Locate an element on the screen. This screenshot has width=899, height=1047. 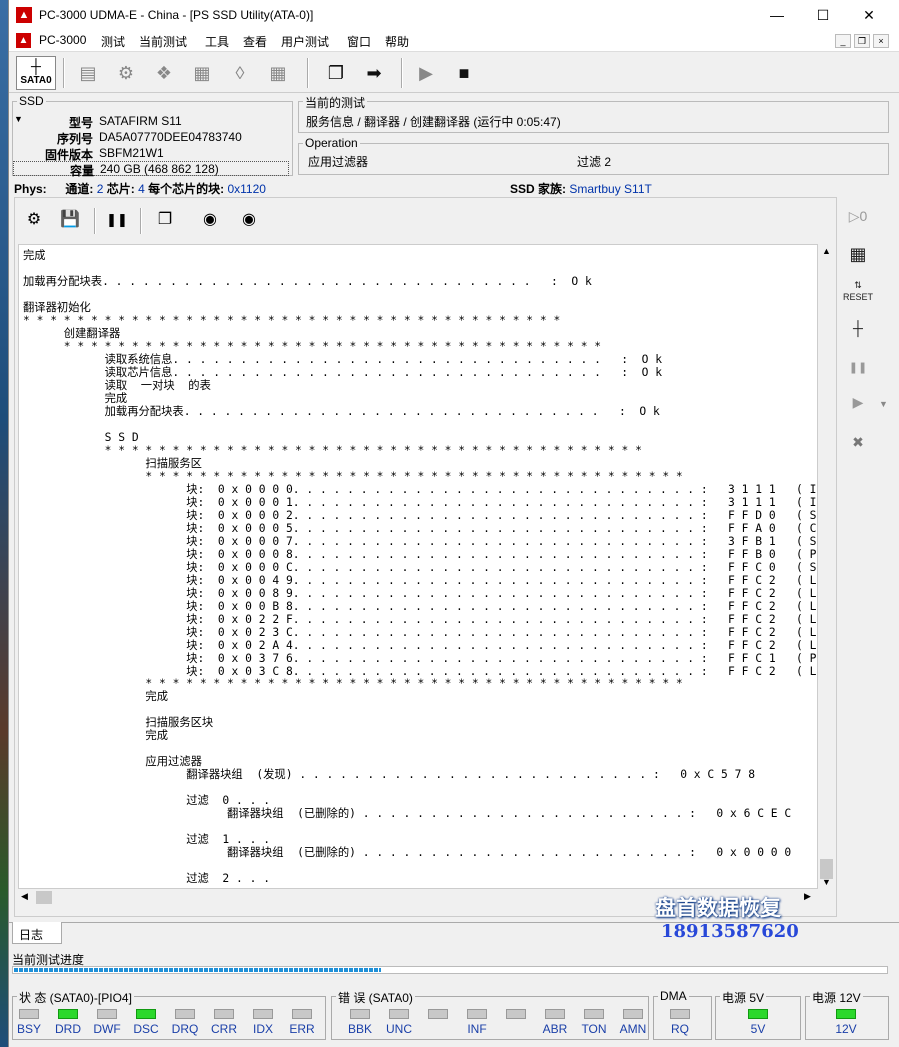
pause-icon: ❚❚ is located at coordinates (117, 220).